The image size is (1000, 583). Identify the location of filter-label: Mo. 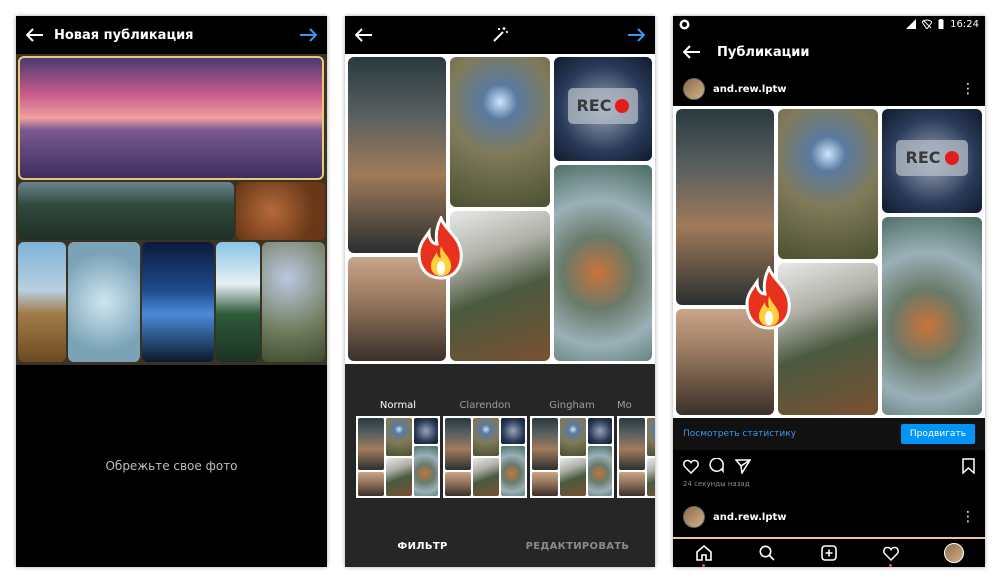
(624, 405).